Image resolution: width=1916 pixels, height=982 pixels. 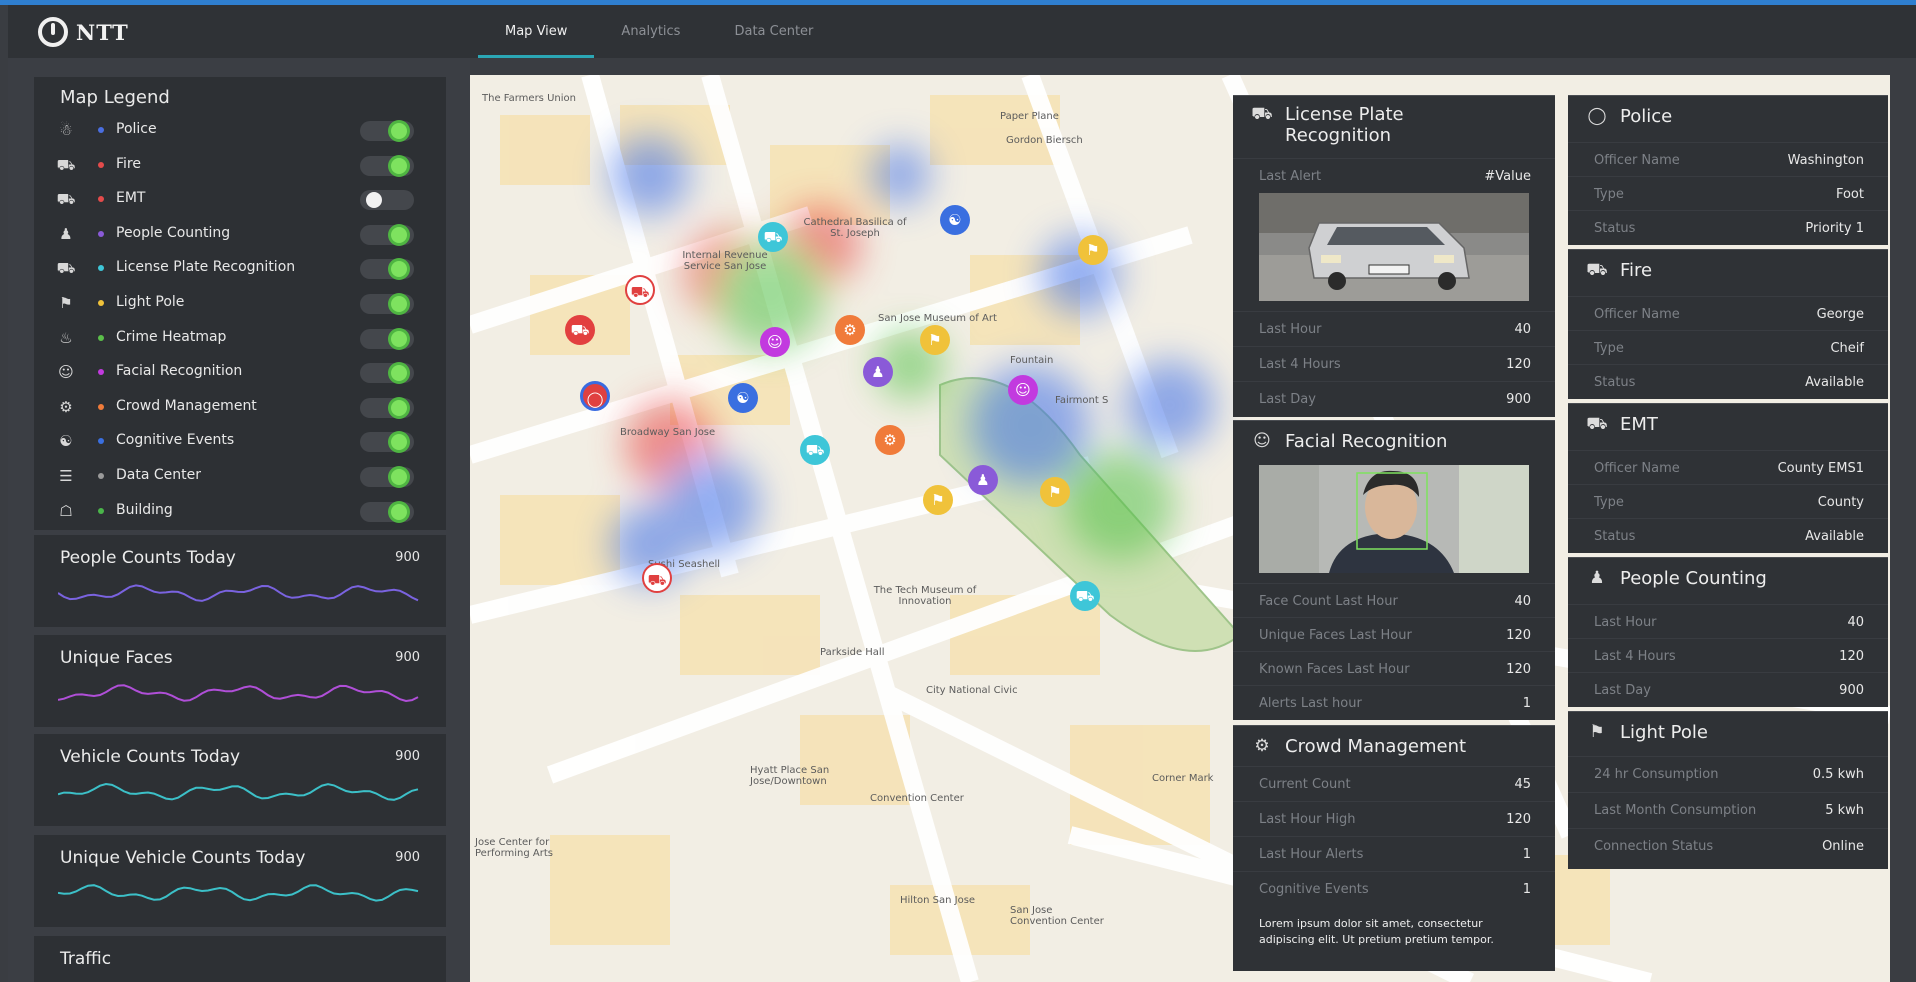 I want to click on people-icon: ♟, so click(x=66, y=233).